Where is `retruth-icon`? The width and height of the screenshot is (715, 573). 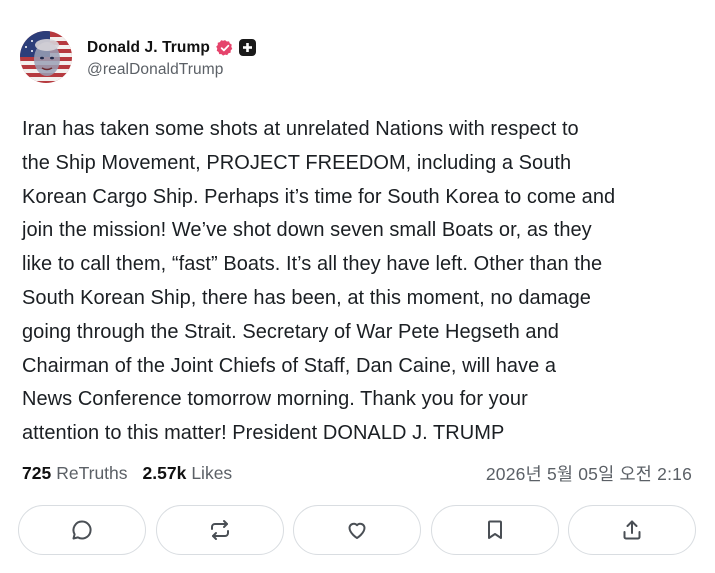
retruth-icon is located at coordinates (220, 530).